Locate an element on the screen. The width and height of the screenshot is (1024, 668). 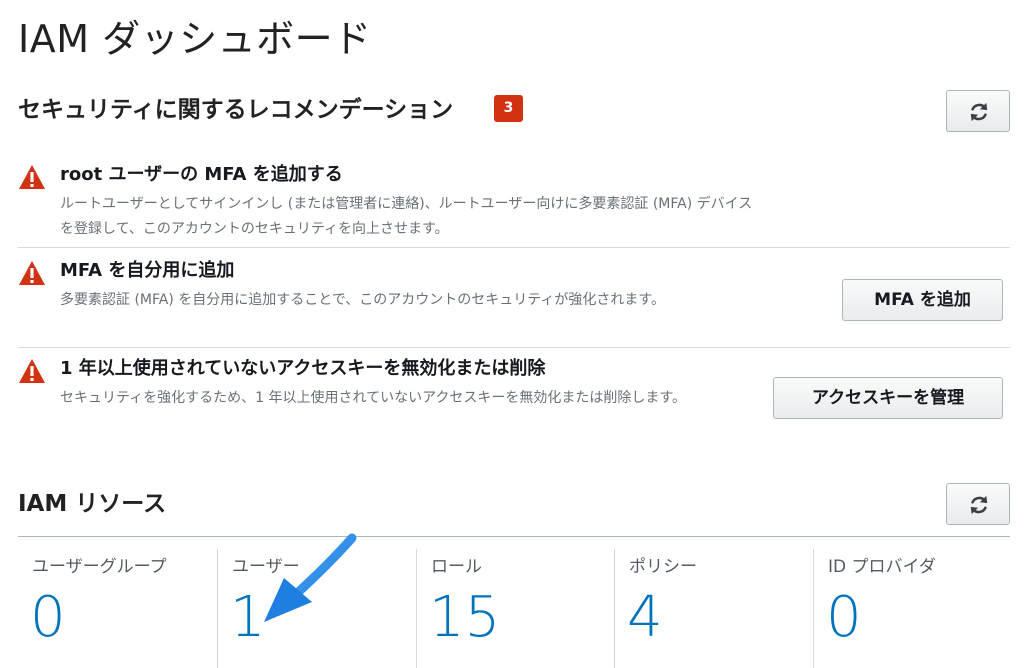
resource-count-link: 15 is located at coordinates (464, 617).